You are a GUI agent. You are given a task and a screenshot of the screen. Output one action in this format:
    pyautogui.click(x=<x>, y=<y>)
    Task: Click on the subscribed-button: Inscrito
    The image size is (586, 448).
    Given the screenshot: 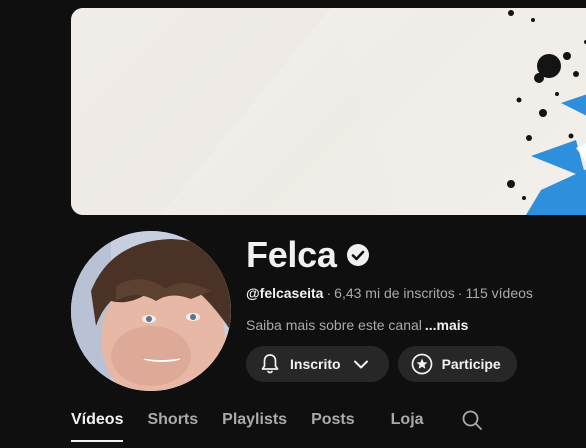 What is the action you would take?
    pyautogui.click(x=317, y=364)
    